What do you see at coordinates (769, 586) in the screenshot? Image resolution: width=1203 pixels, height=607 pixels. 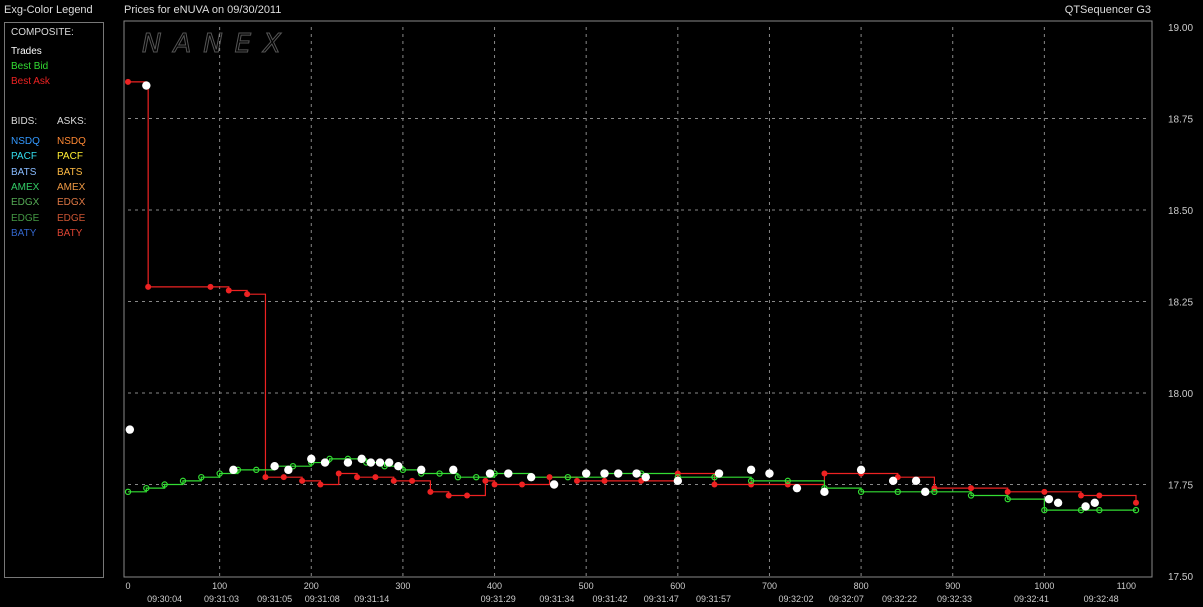 I see `x-tick-label: 700` at bounding box center [769, 586].